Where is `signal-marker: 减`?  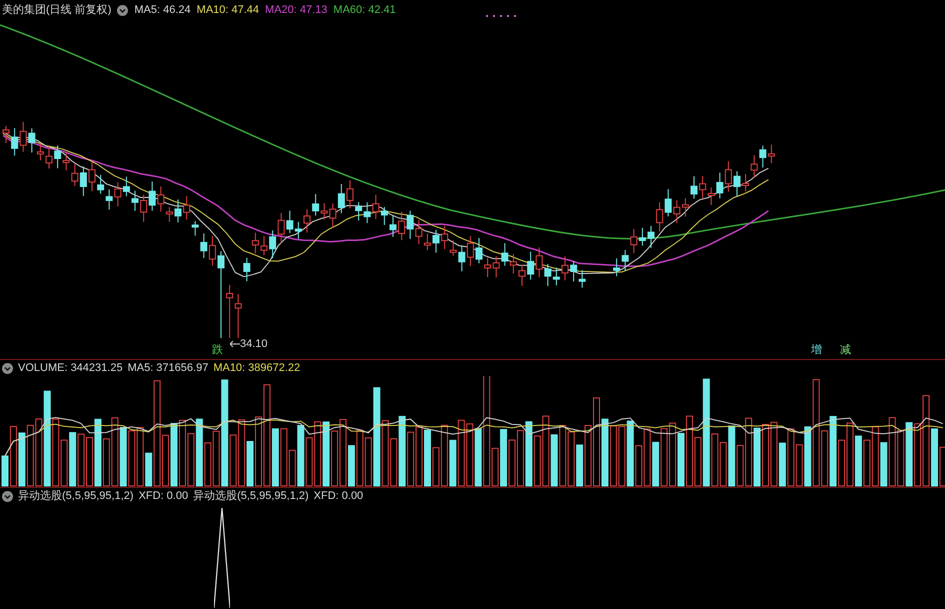
signal-marker: 减 is located at coordinates (845, 350).